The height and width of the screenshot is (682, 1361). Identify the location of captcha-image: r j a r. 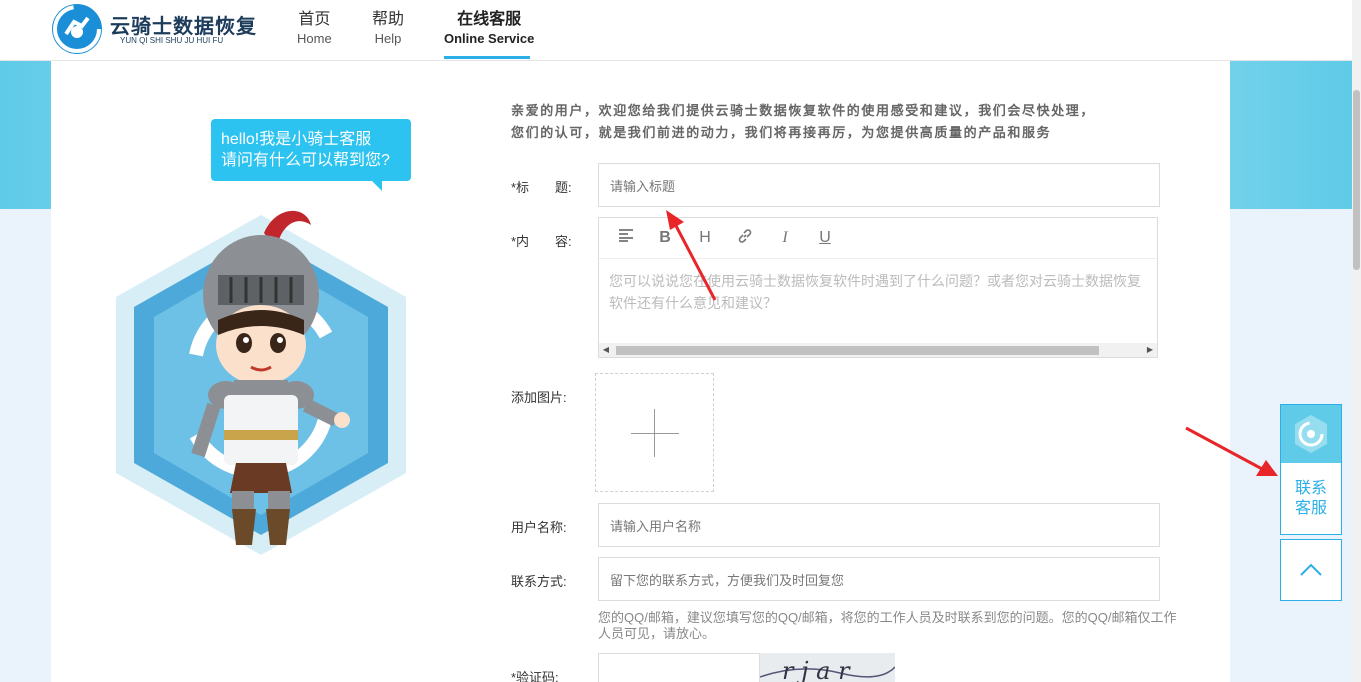
(827, 667).